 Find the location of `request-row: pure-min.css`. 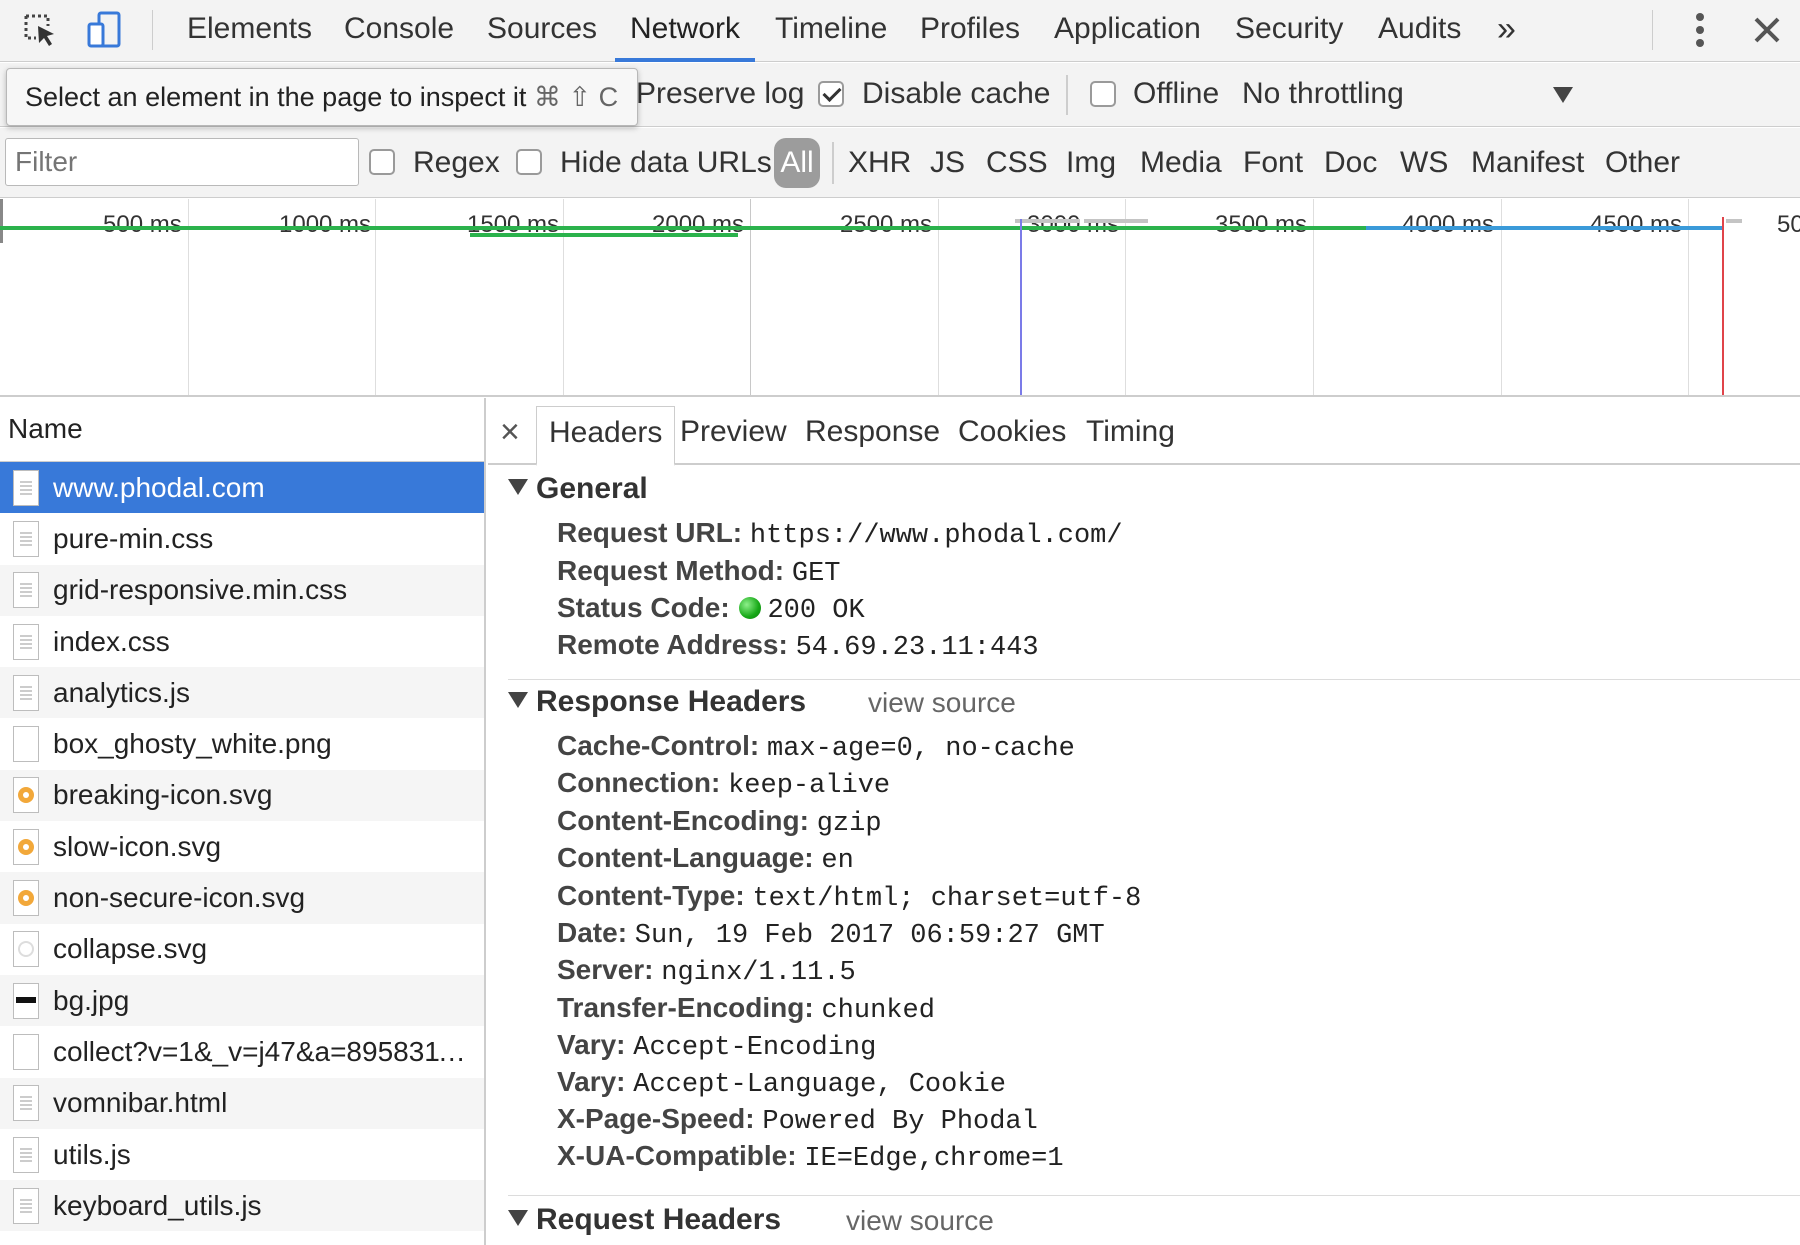

request-row: pure-min.css is located at coordinates (242, 538).